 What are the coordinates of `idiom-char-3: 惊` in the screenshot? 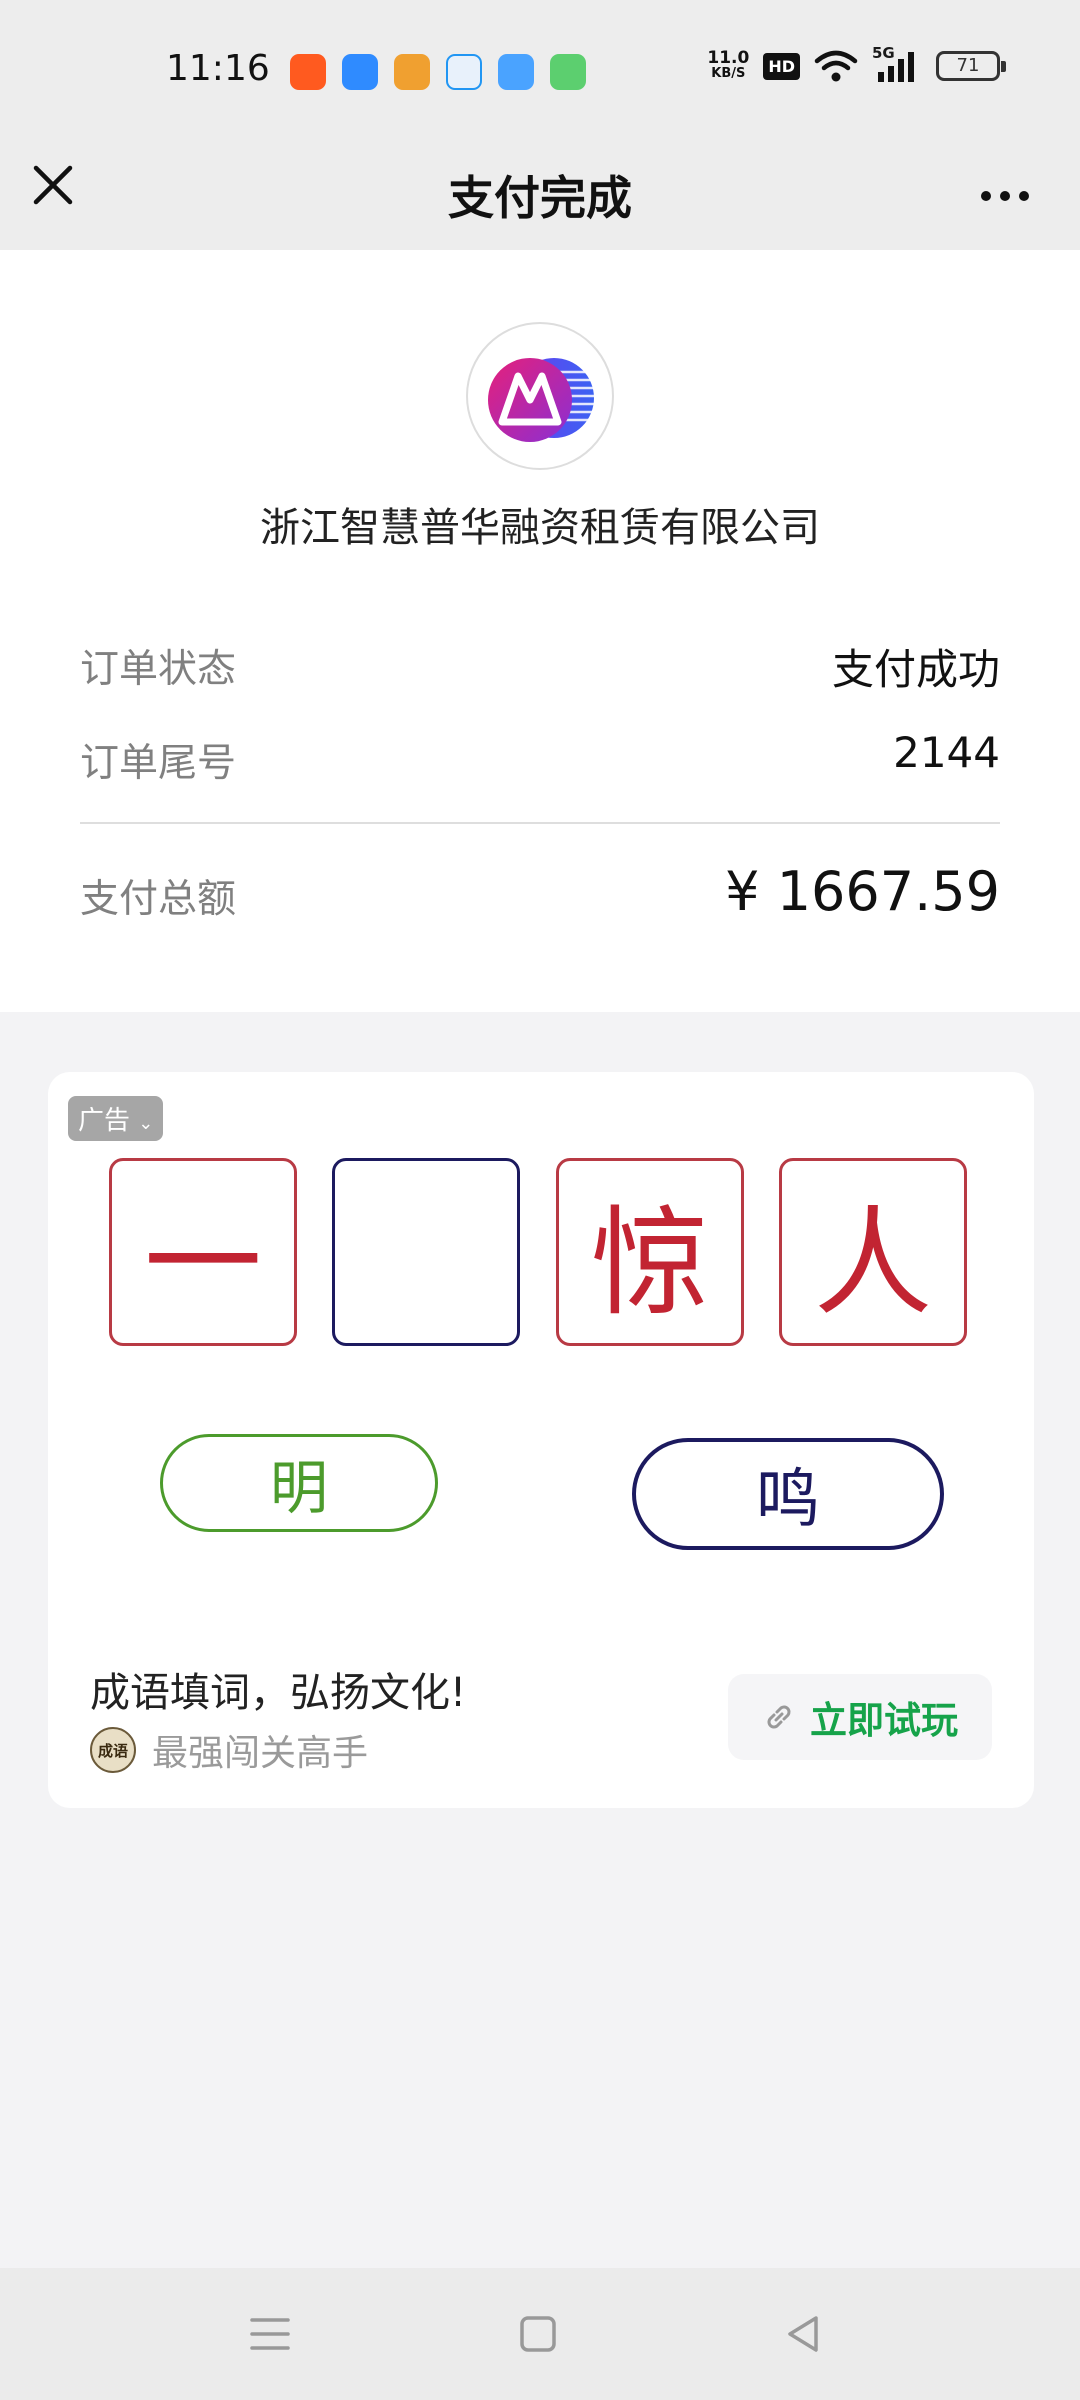 It's located at (650, 1252).